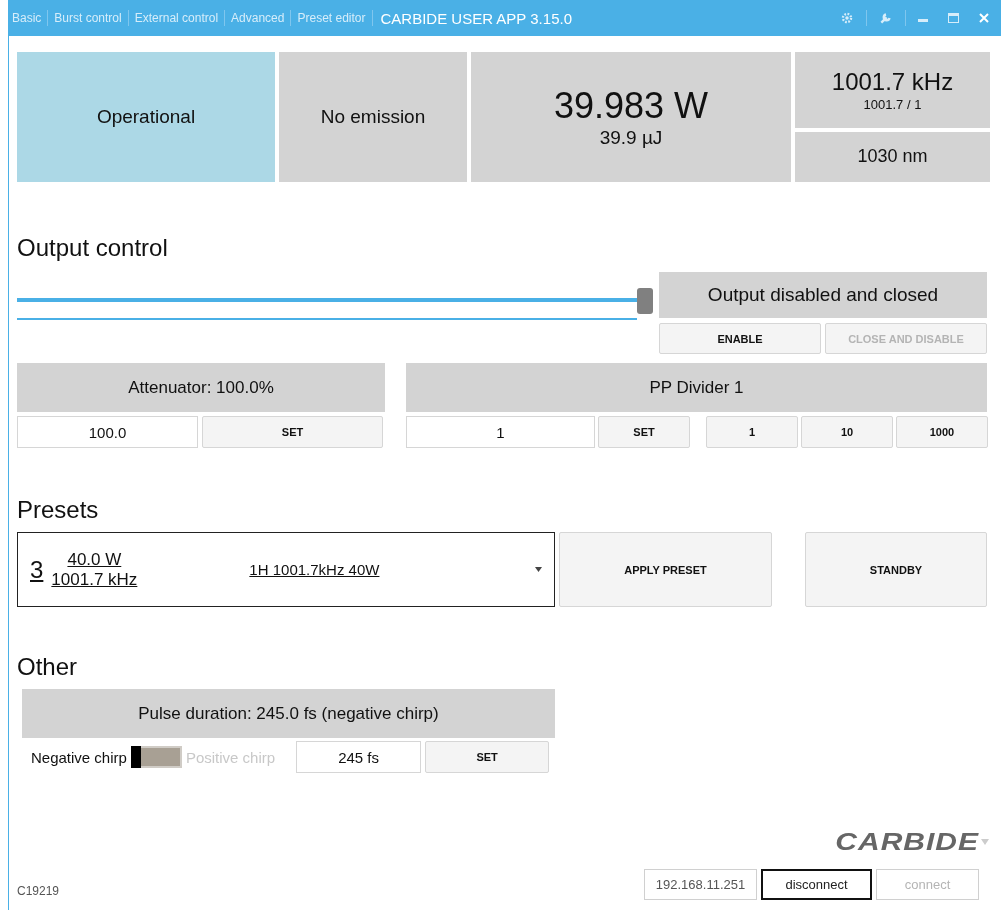 Image resolution: width=1001 pixels, height=910 pixels. I want to click on scroll-down-icon, so click(985, 842).